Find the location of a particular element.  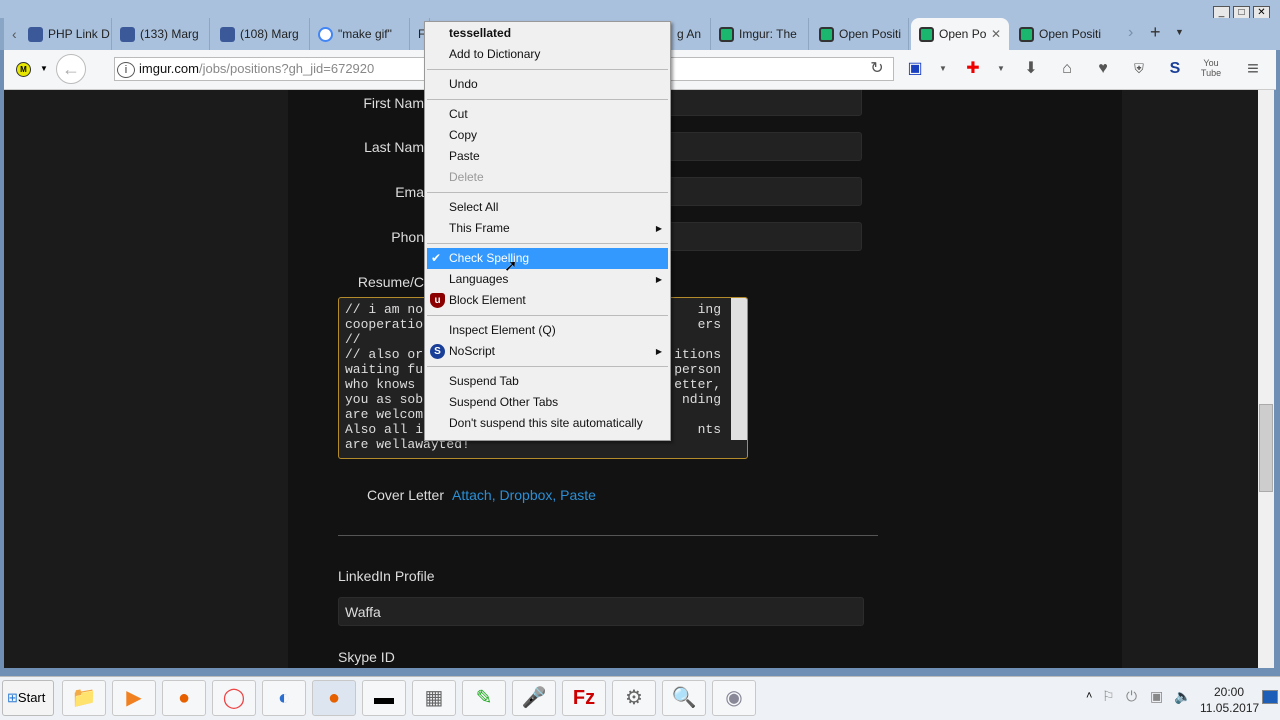

calculator-taskbar-icon: ▦ is located at coordinates (434, 698).